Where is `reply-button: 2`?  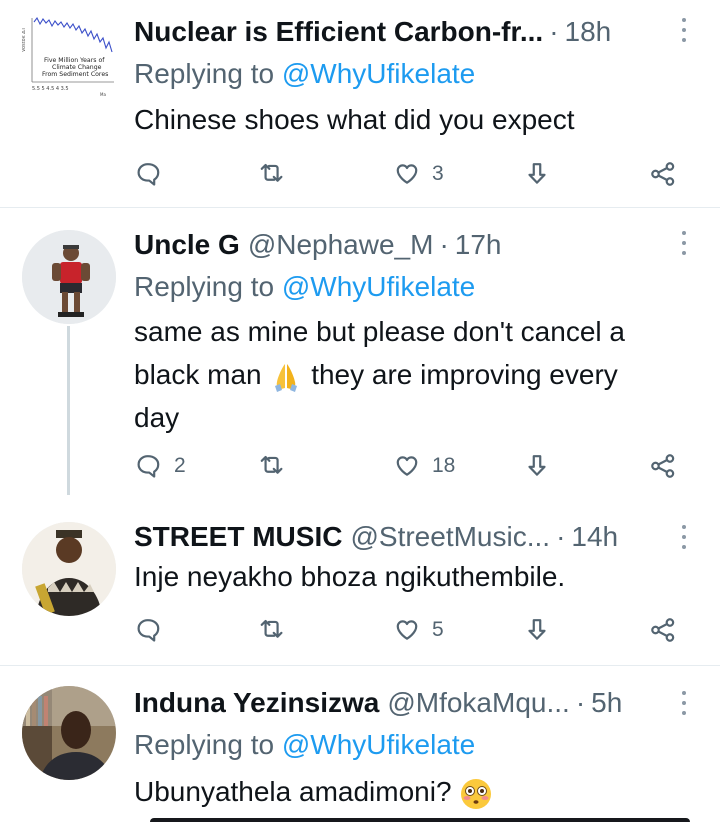
reply-button: 2 is located at coordinates (160, 466).